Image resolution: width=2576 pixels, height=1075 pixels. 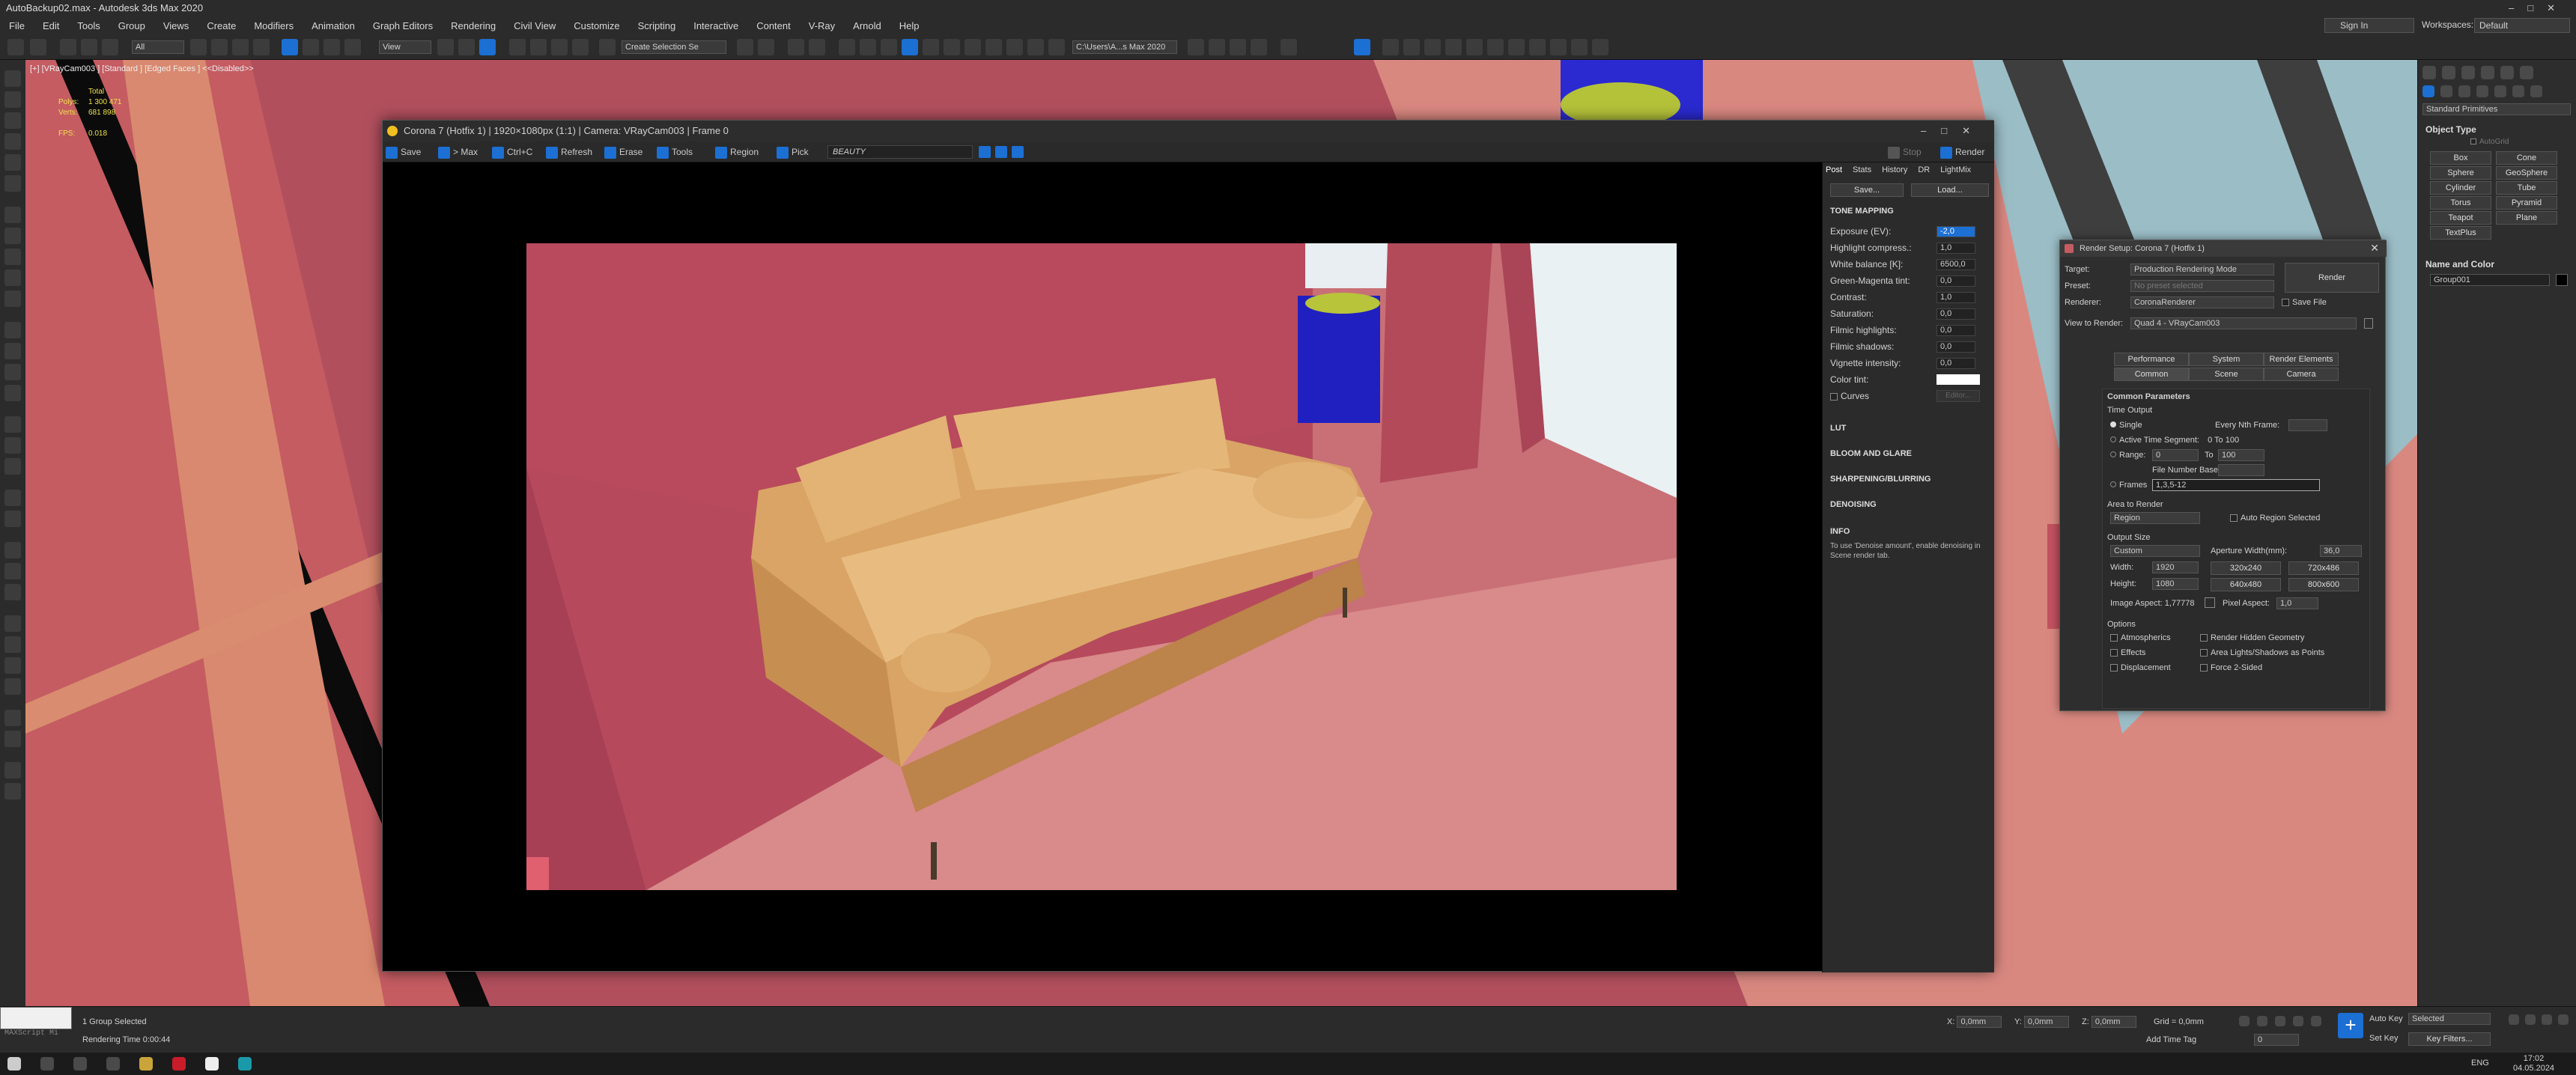 I want to click on sharpening-header: SHARPENING/BLURRING, so click(x=1903, y=479).